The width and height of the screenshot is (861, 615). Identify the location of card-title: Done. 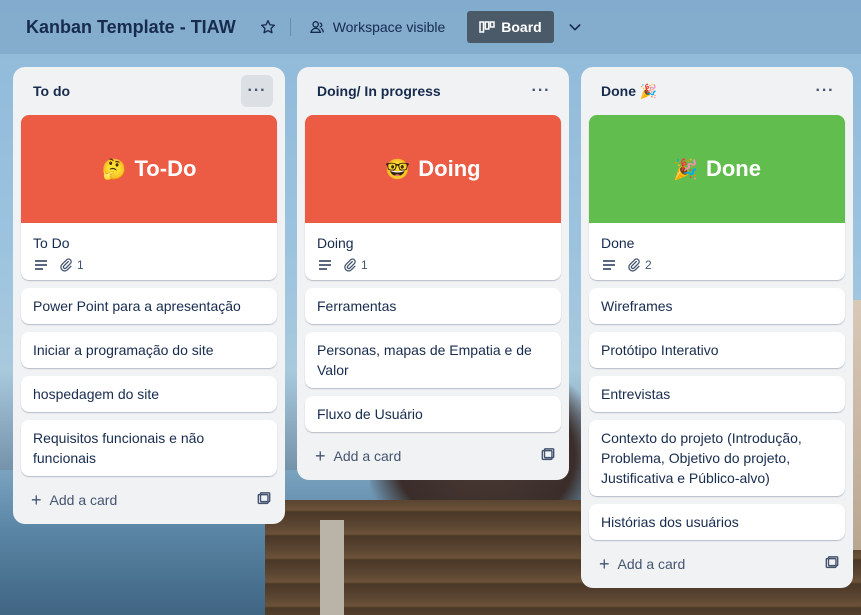
(618, 243).